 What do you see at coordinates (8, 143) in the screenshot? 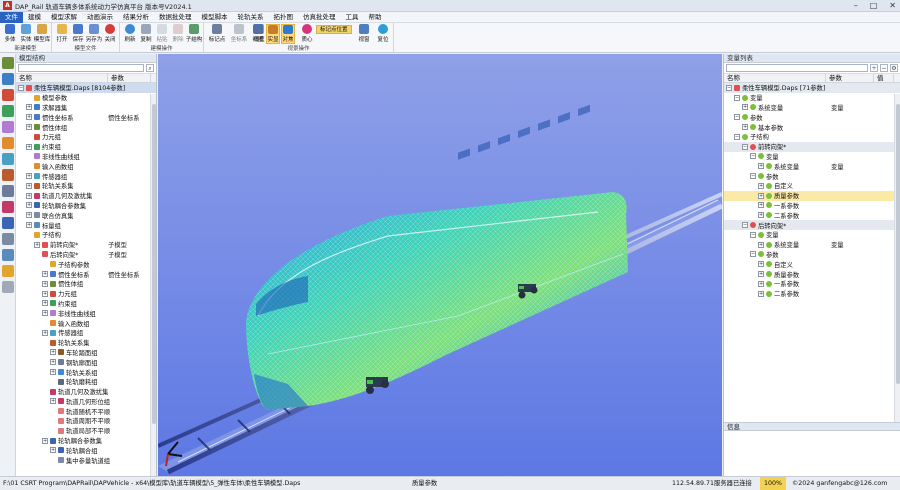
I see `function-icon` at bounding box center [8, 143].